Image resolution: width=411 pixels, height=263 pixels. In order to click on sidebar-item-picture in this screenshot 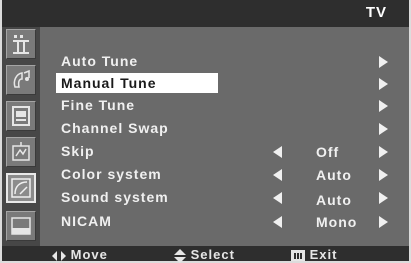, I will do `click(21, 44)`.